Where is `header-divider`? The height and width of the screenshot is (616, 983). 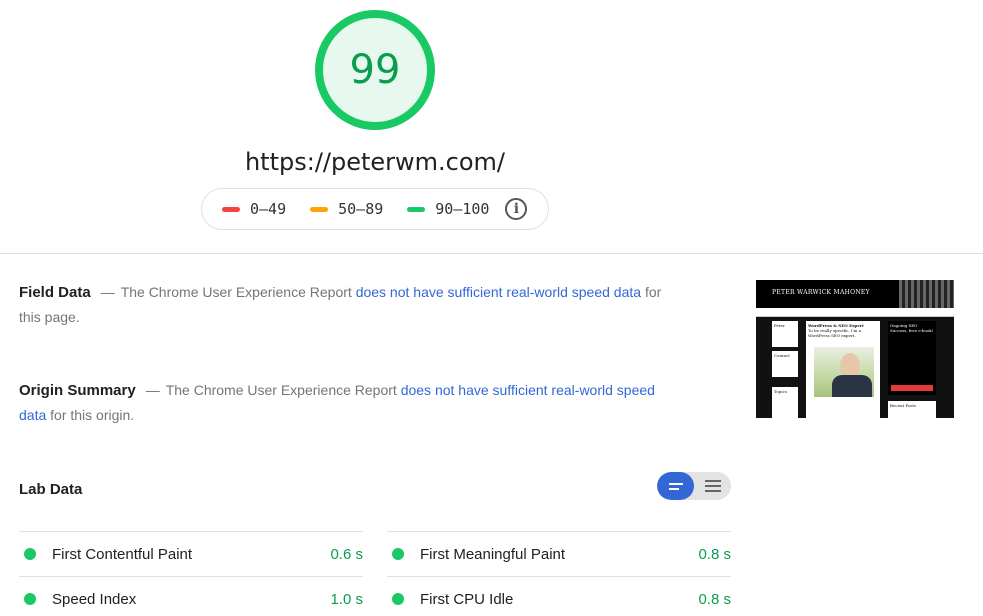 header-divider is located at coordinates (491, 253).